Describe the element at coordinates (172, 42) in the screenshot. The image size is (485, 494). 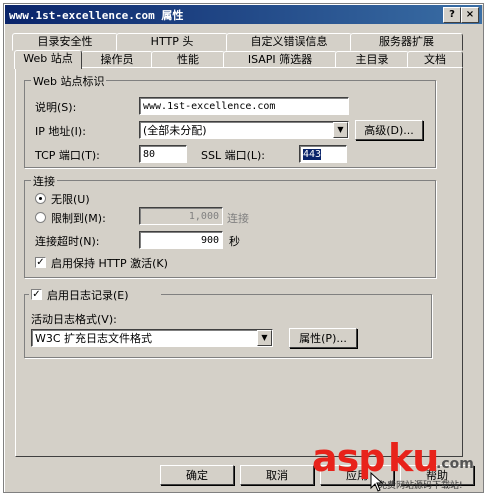
I see `tab-http-headers: HTTP 头` at that location.